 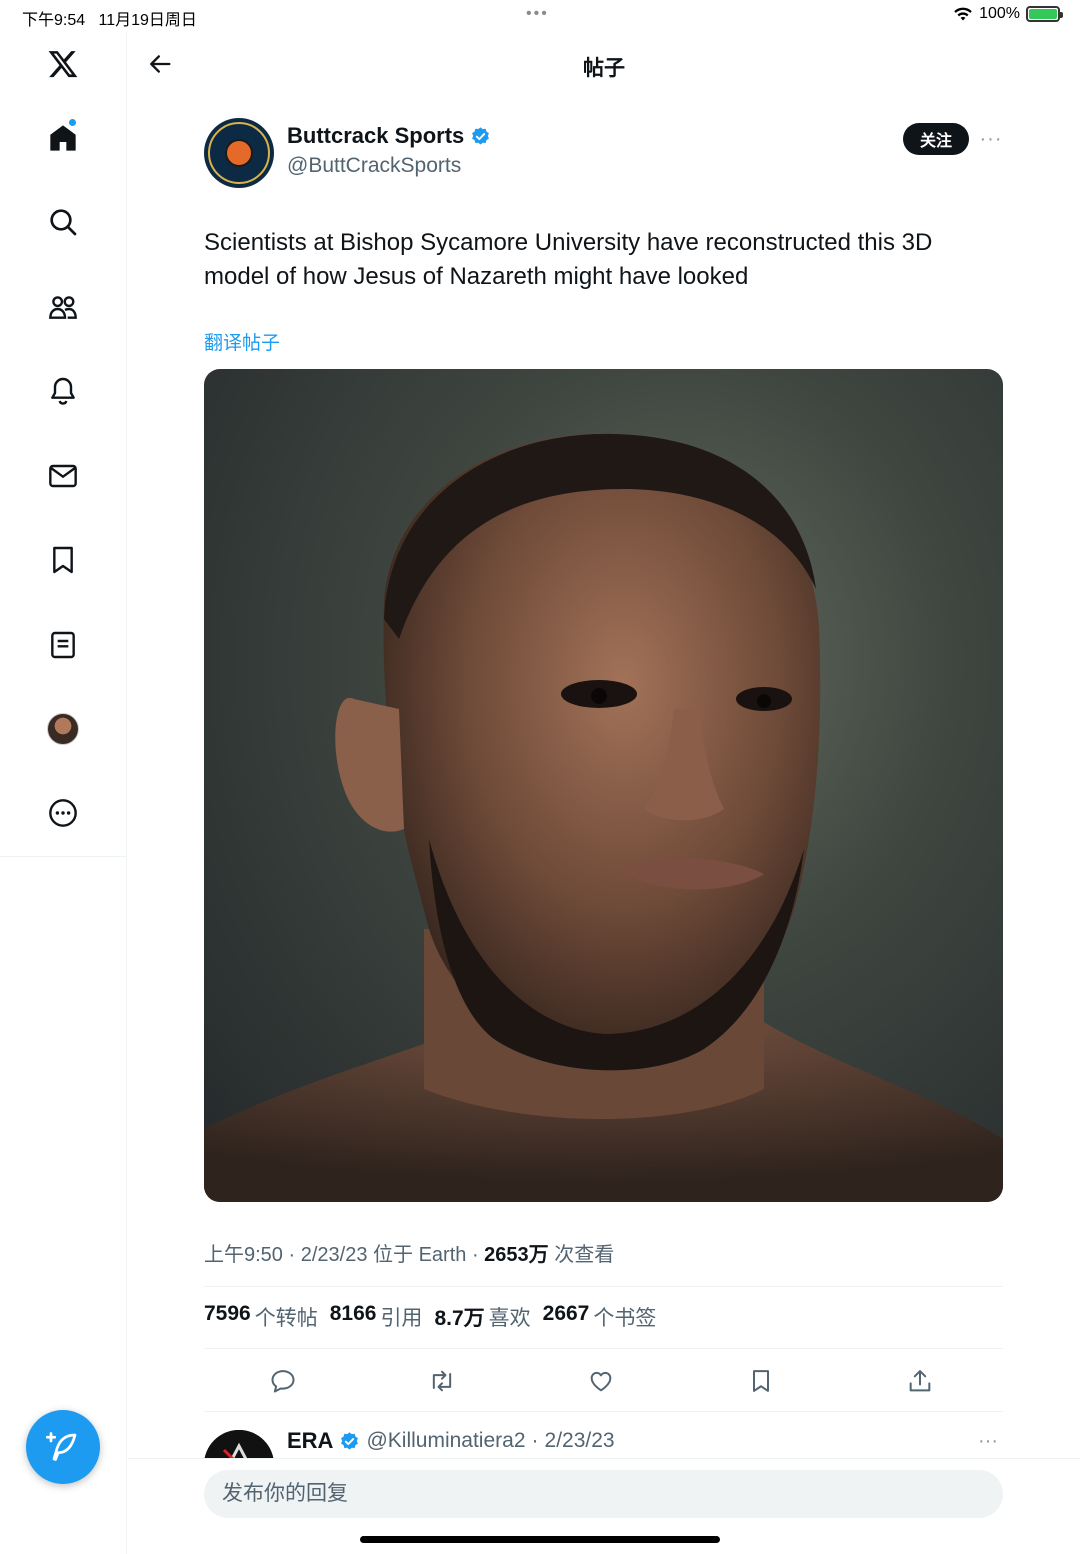 I want to click on sidebar-divider, so click(x=63, y=856).